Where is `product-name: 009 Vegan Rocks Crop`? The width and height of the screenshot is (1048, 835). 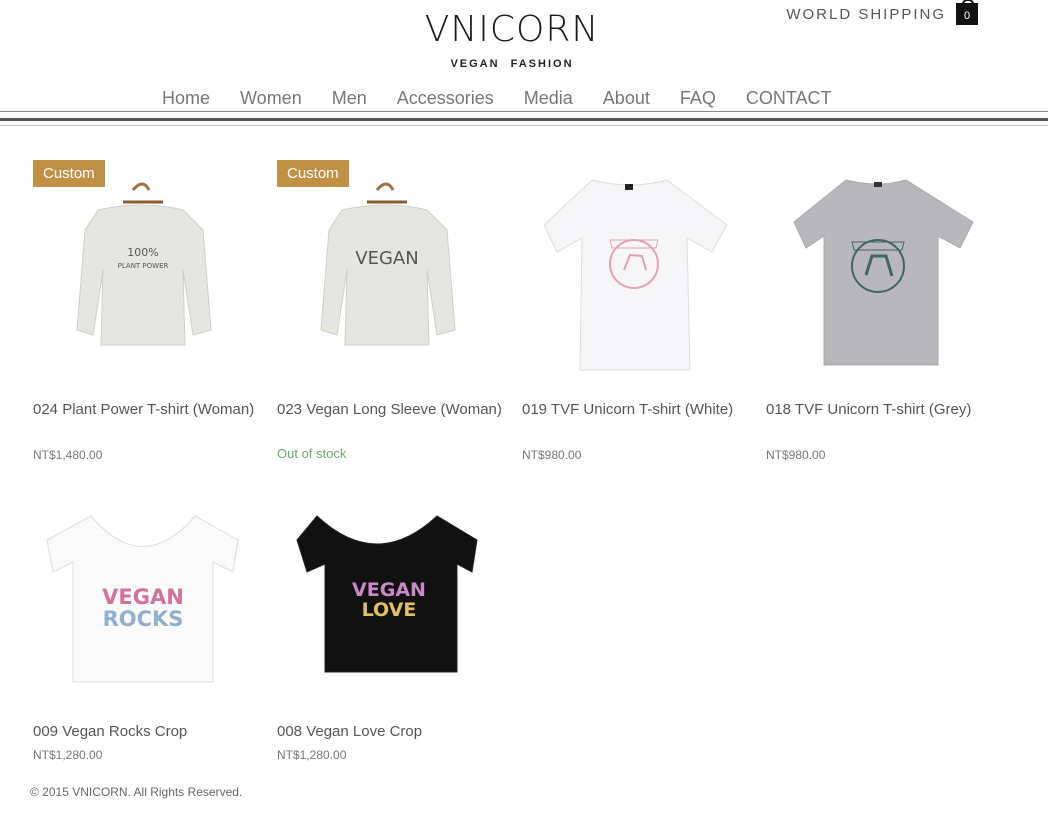 product-name: 009 Vegan Rocks Crop is located at coordinates (148, 732).